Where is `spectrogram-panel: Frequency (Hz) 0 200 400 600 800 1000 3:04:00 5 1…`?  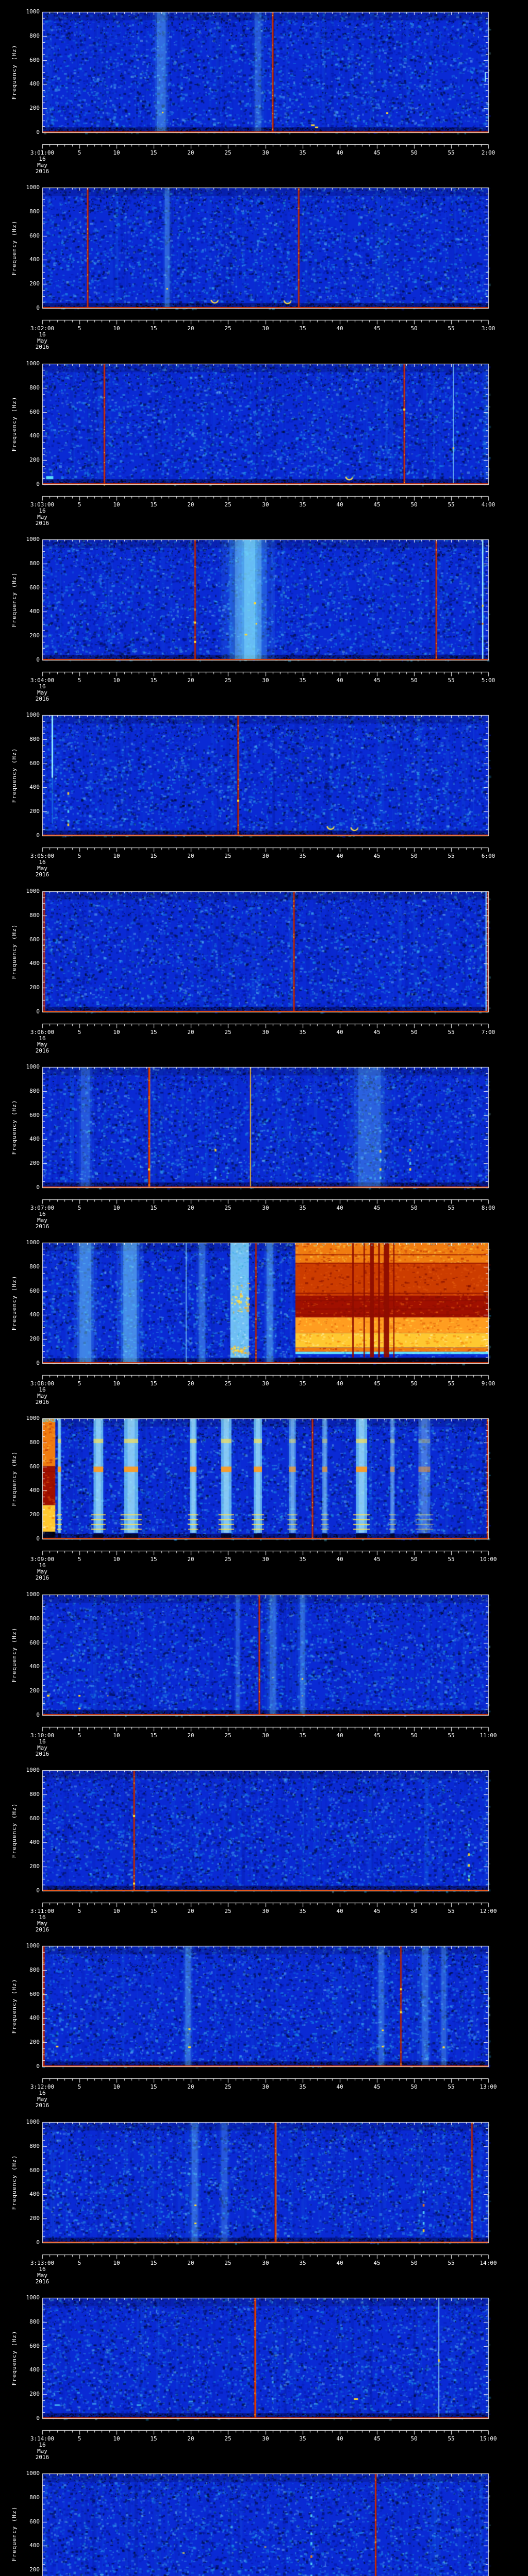
spectrogram-panel: Frequency (Hz) 0 200 400 600 800 1000 3:04:00 5 1… is located at coordinates (264, 615).